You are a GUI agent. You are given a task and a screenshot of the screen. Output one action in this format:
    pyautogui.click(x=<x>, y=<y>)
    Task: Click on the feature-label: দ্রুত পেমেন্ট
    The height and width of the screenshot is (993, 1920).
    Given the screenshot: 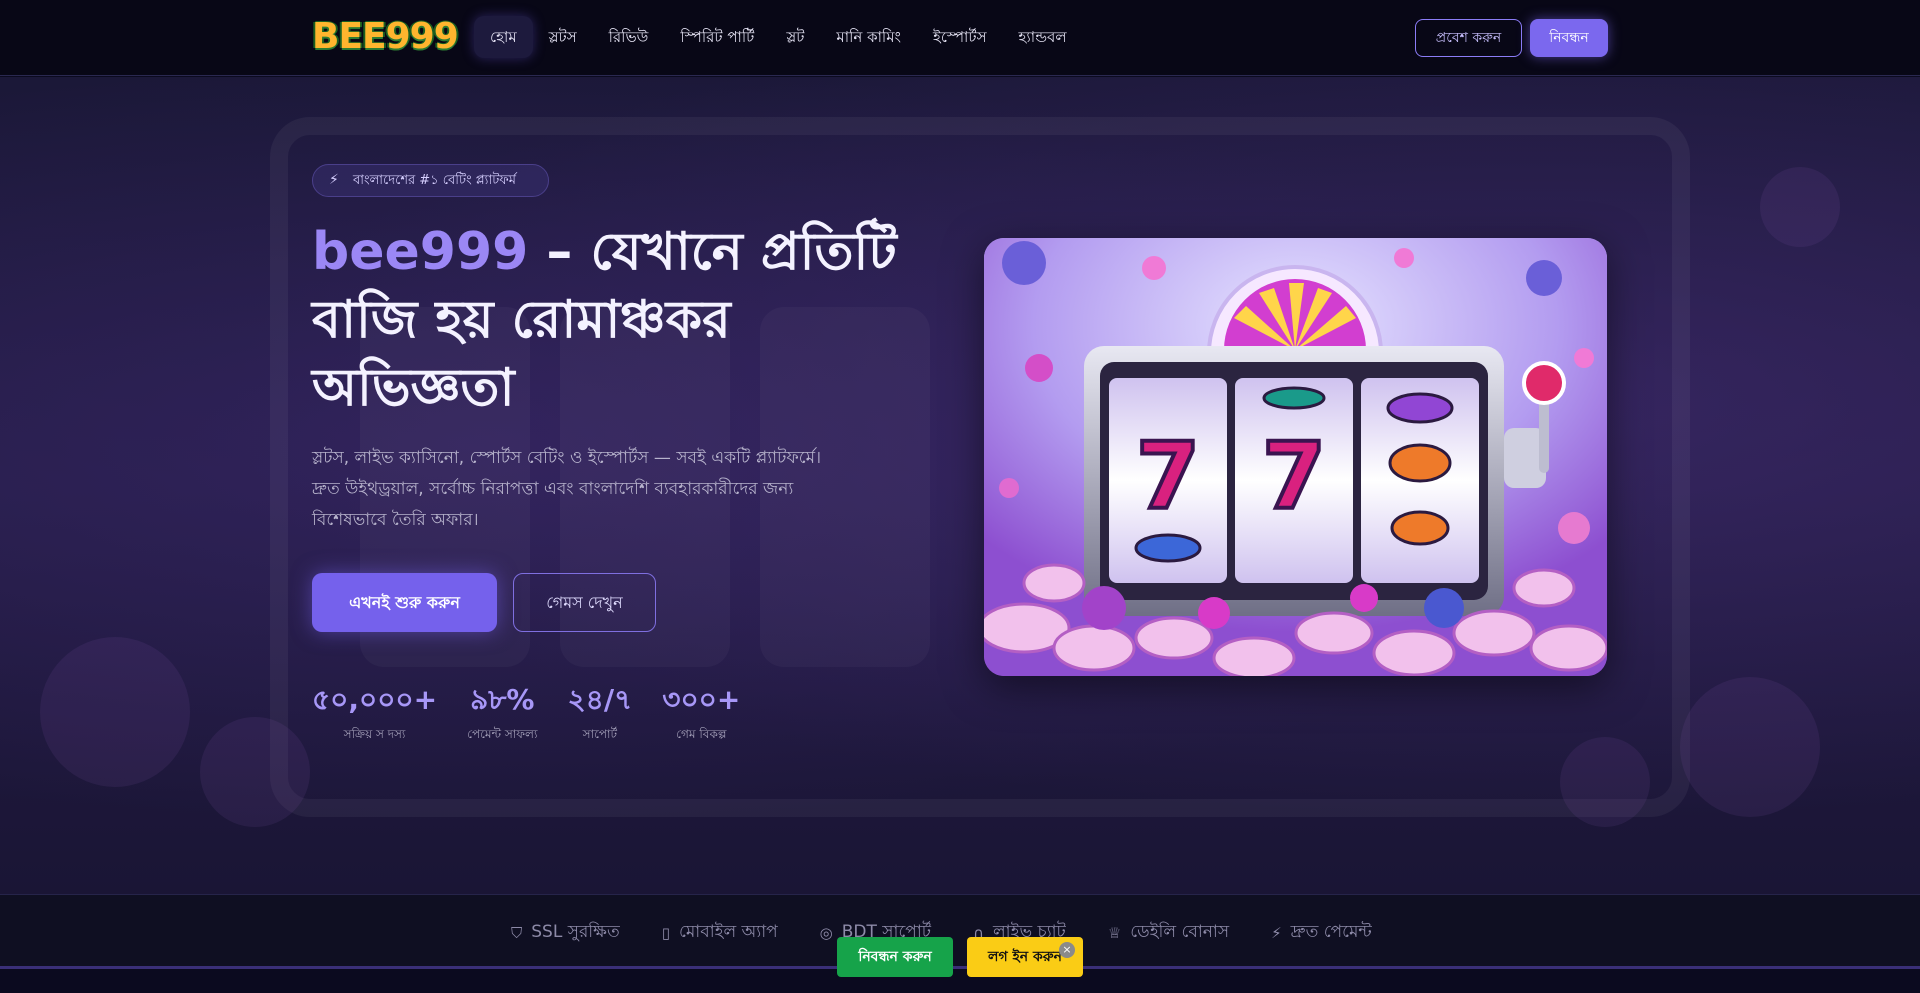 What is the action you would take?
    pyautogui.click(x=1331, y=932)
    